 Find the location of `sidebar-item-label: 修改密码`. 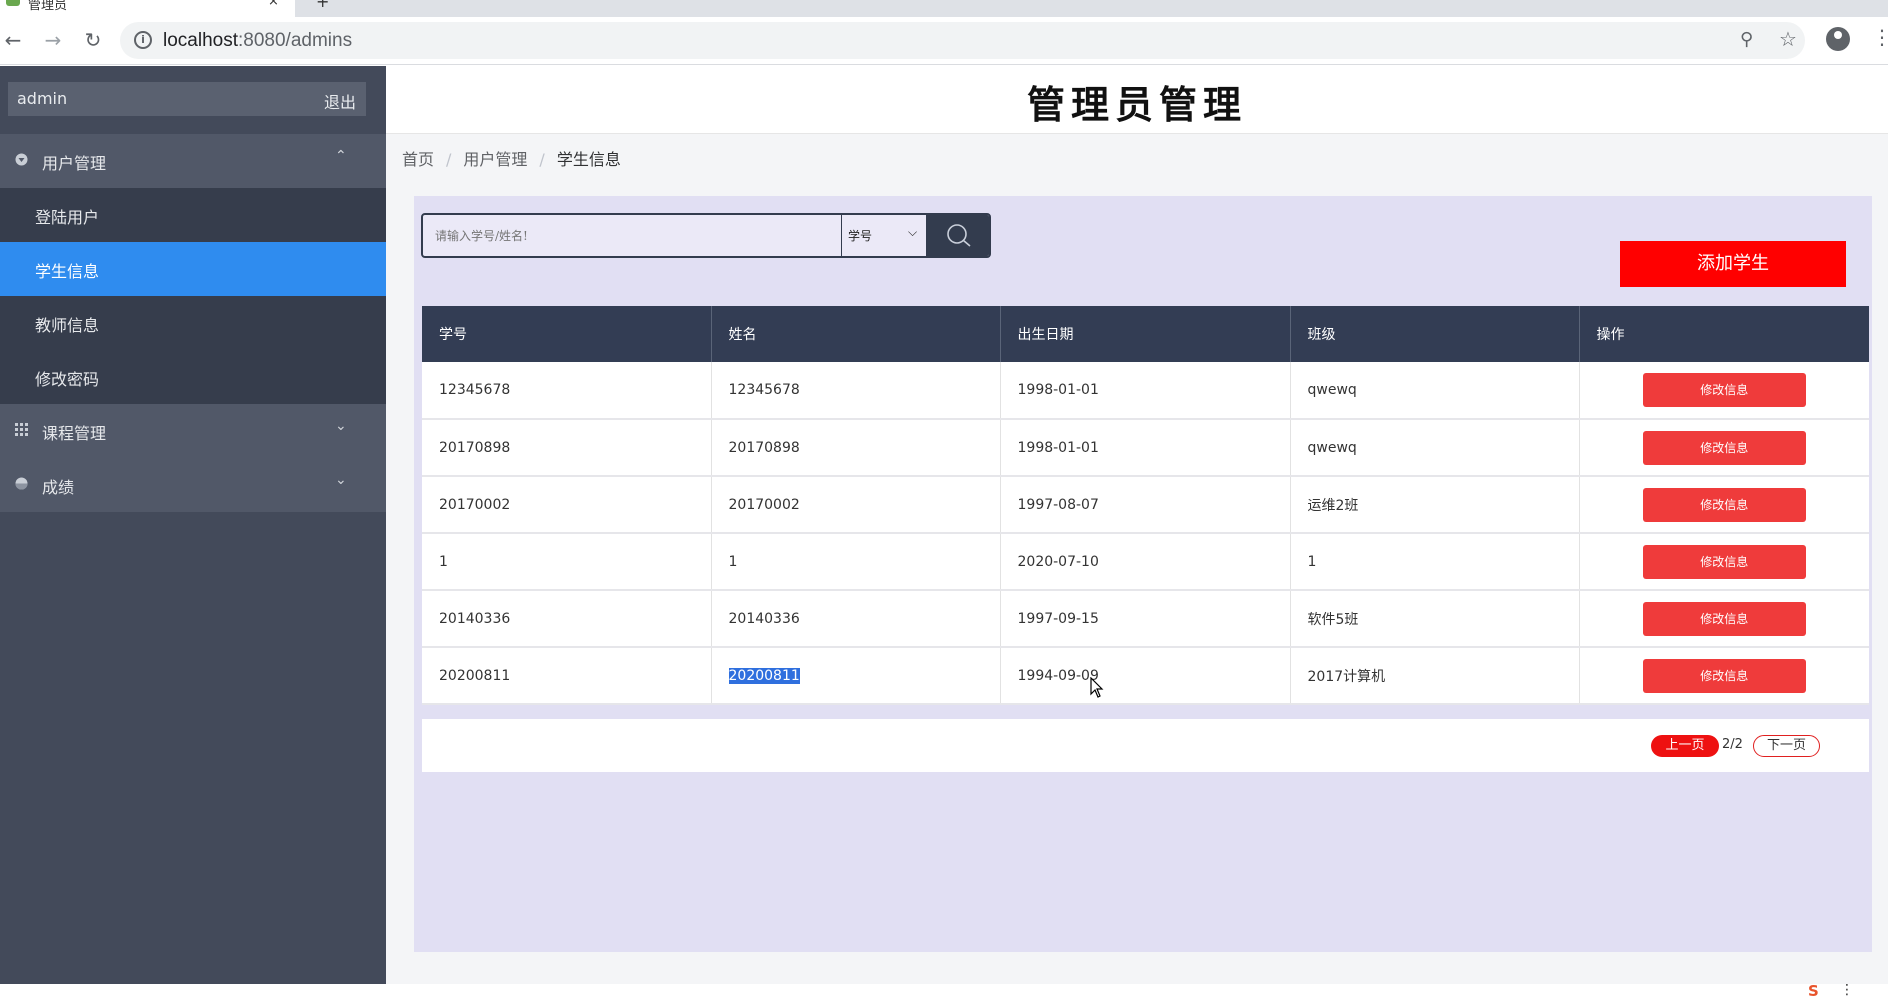

sidebar-item-label: 修改密码 is located at coordinates (67, 379).